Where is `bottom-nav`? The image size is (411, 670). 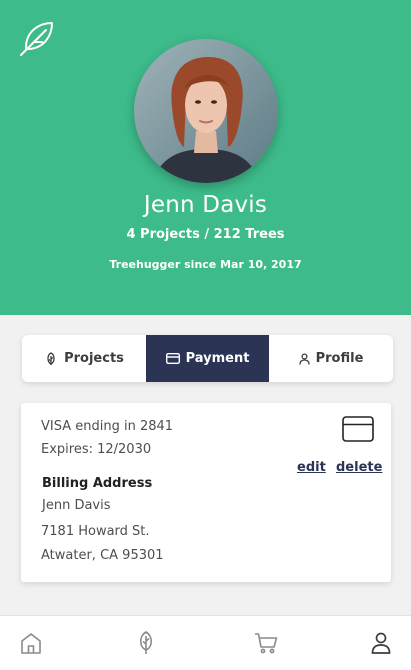 bottom-nav is located at coordinates (205, 642).